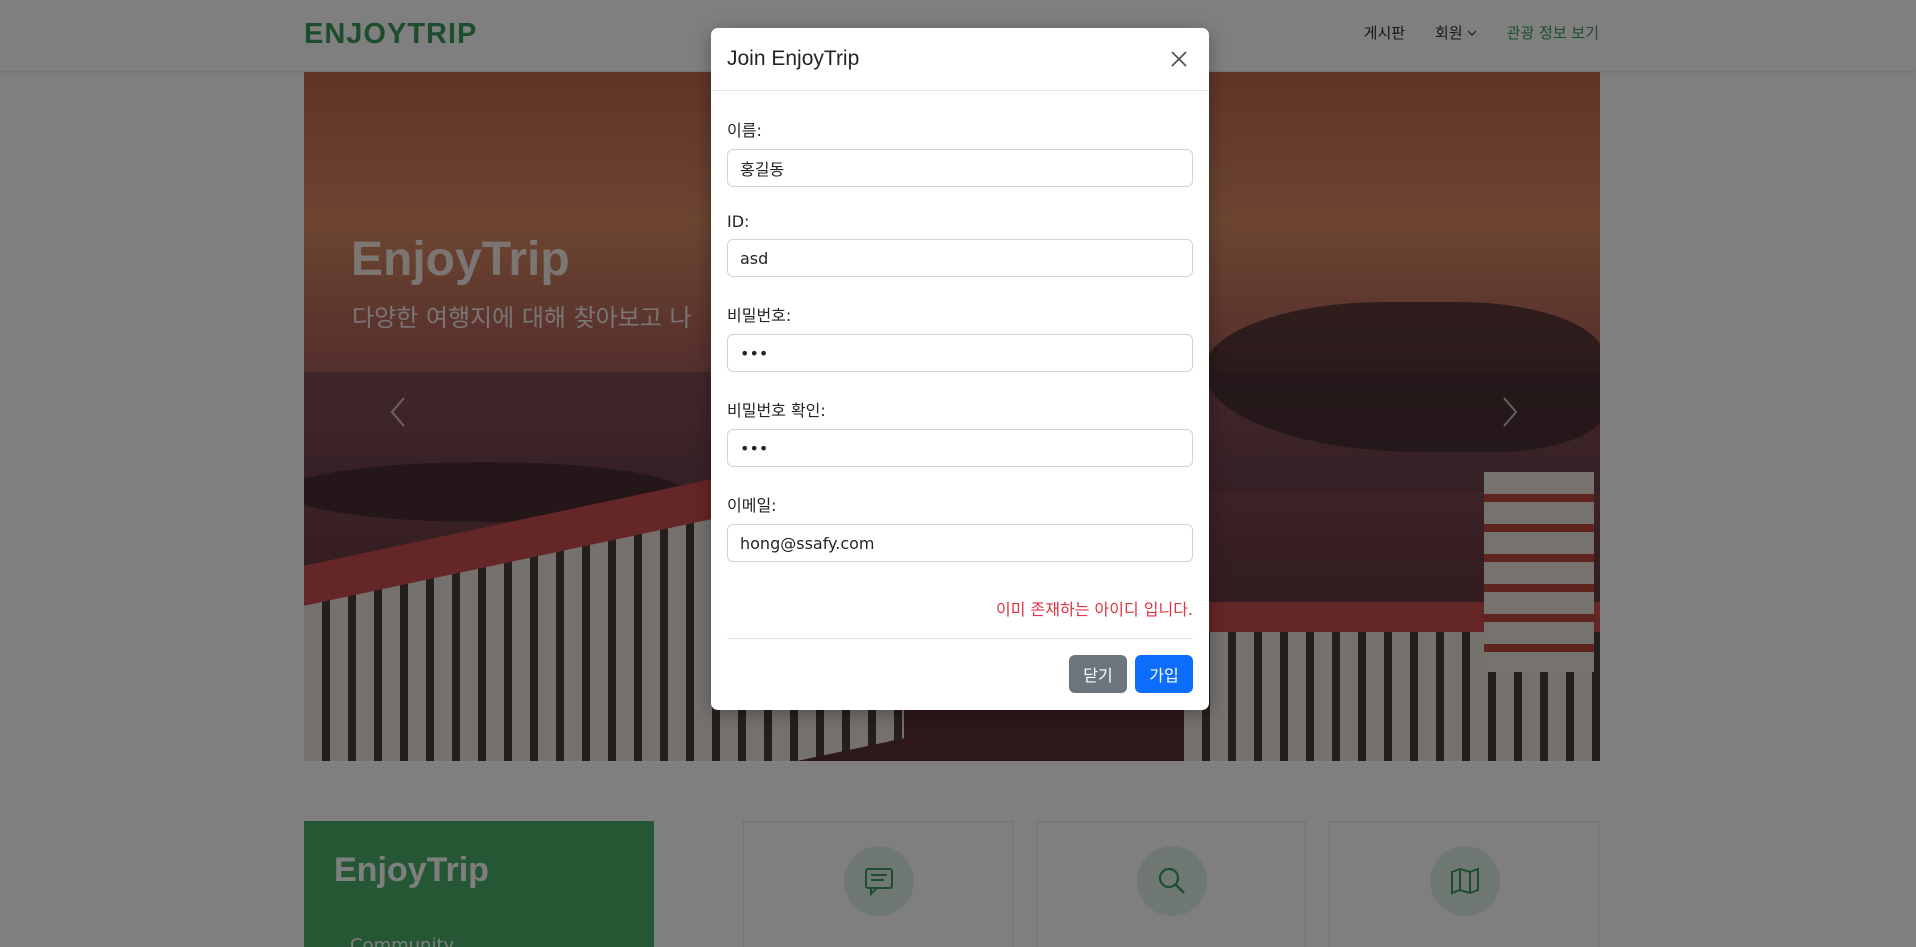 This screenshot has height=947, width=1916. I want to click on password-field: 비밀번호:, so click(960, 337).